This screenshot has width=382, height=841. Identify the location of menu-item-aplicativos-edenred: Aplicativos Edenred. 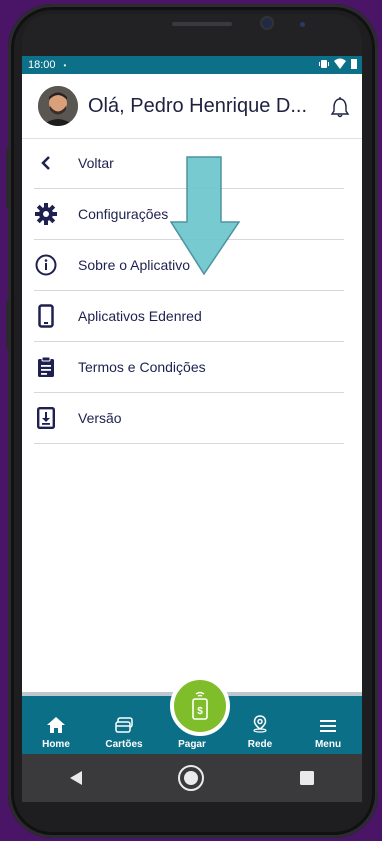
(189, 316).